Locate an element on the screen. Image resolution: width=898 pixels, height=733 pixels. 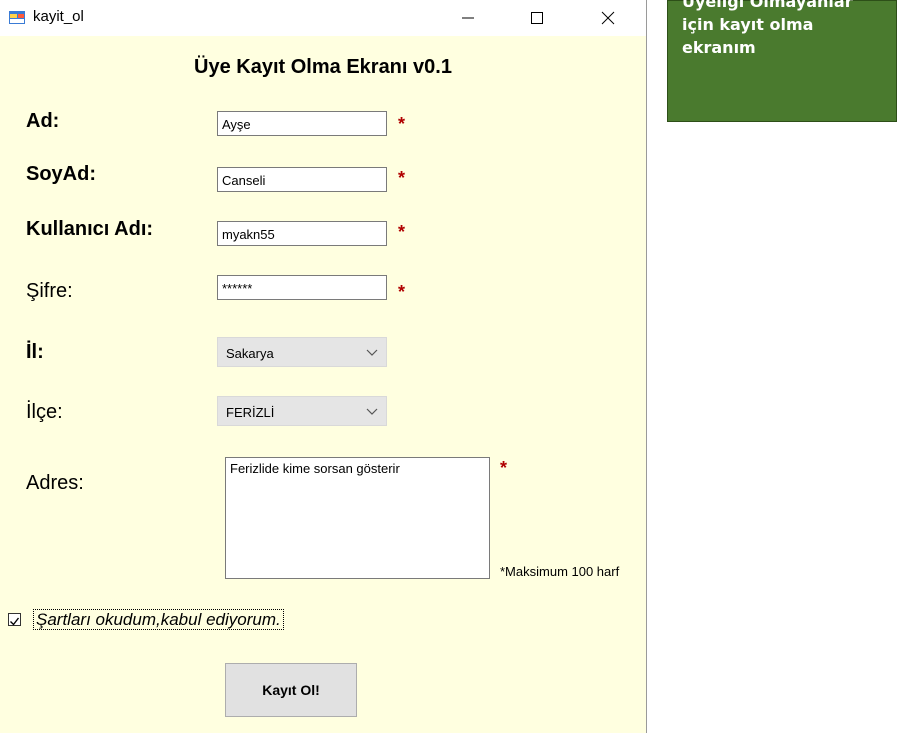
ilce-select: FERİZLİ is located at coordinates (302, 411).